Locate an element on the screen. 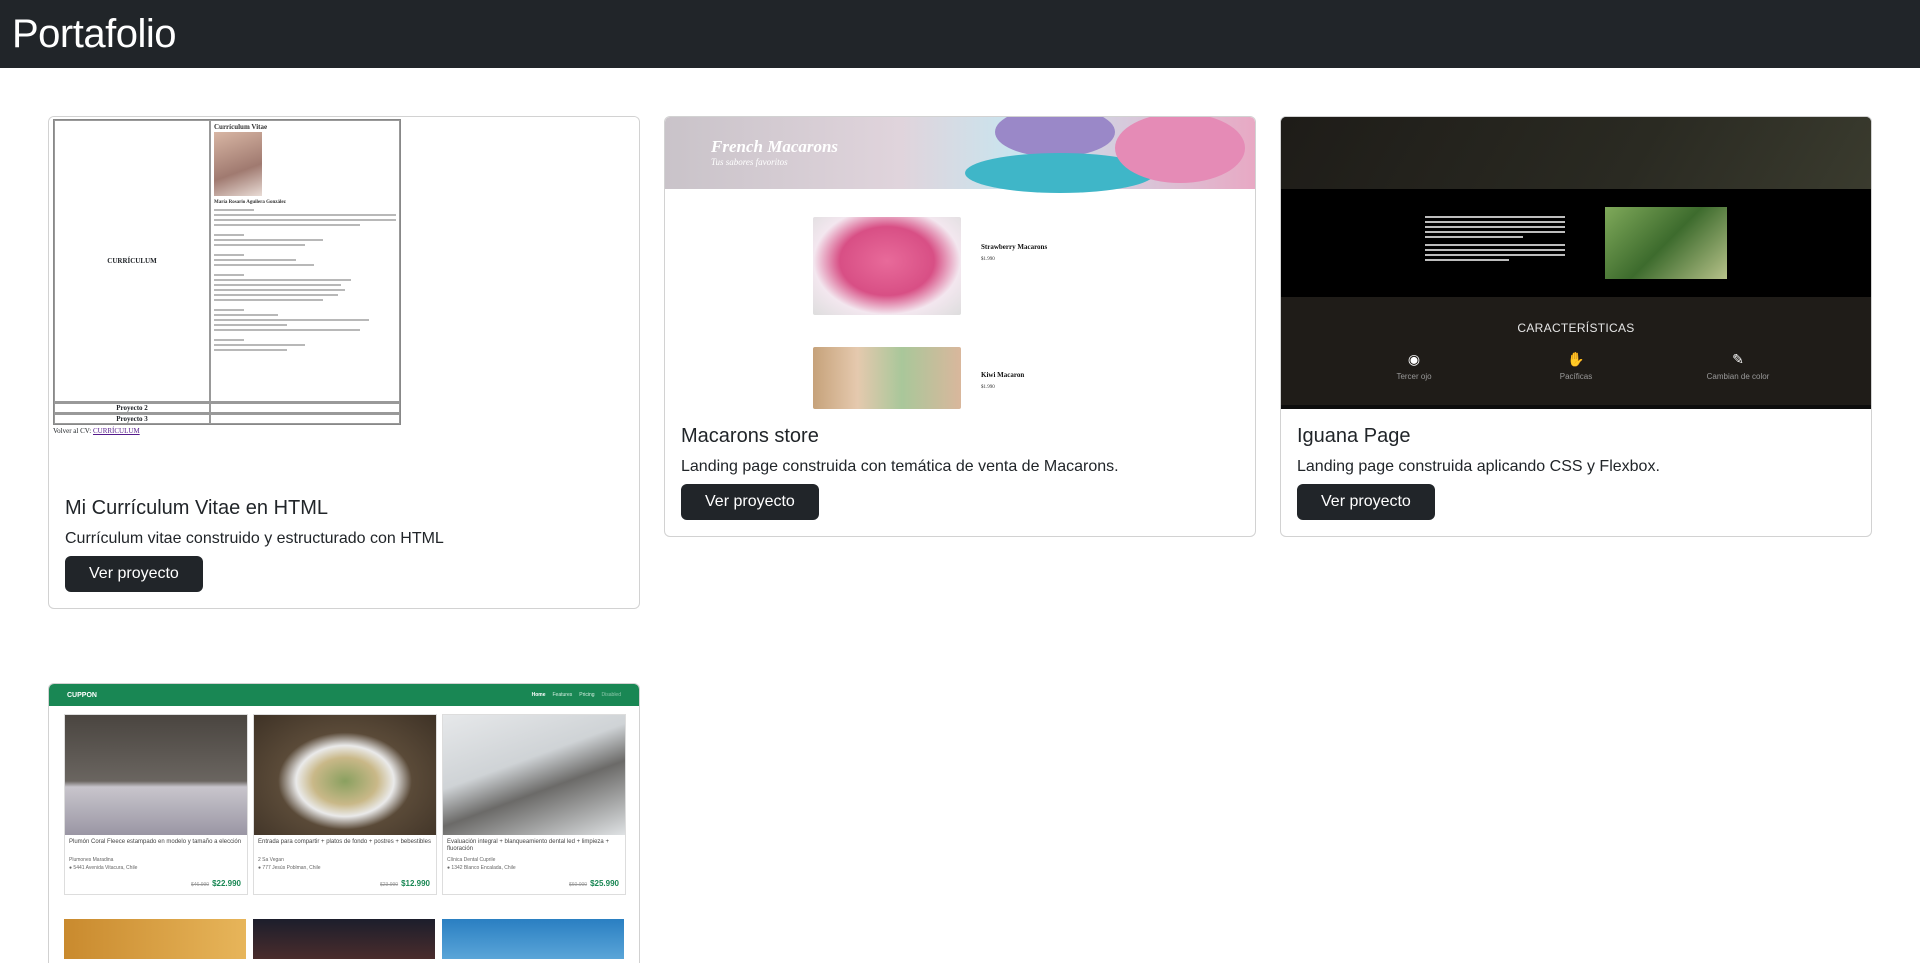  cv-row-proyecto-3: Proyecto 3 is located at coordinates (132, 419).